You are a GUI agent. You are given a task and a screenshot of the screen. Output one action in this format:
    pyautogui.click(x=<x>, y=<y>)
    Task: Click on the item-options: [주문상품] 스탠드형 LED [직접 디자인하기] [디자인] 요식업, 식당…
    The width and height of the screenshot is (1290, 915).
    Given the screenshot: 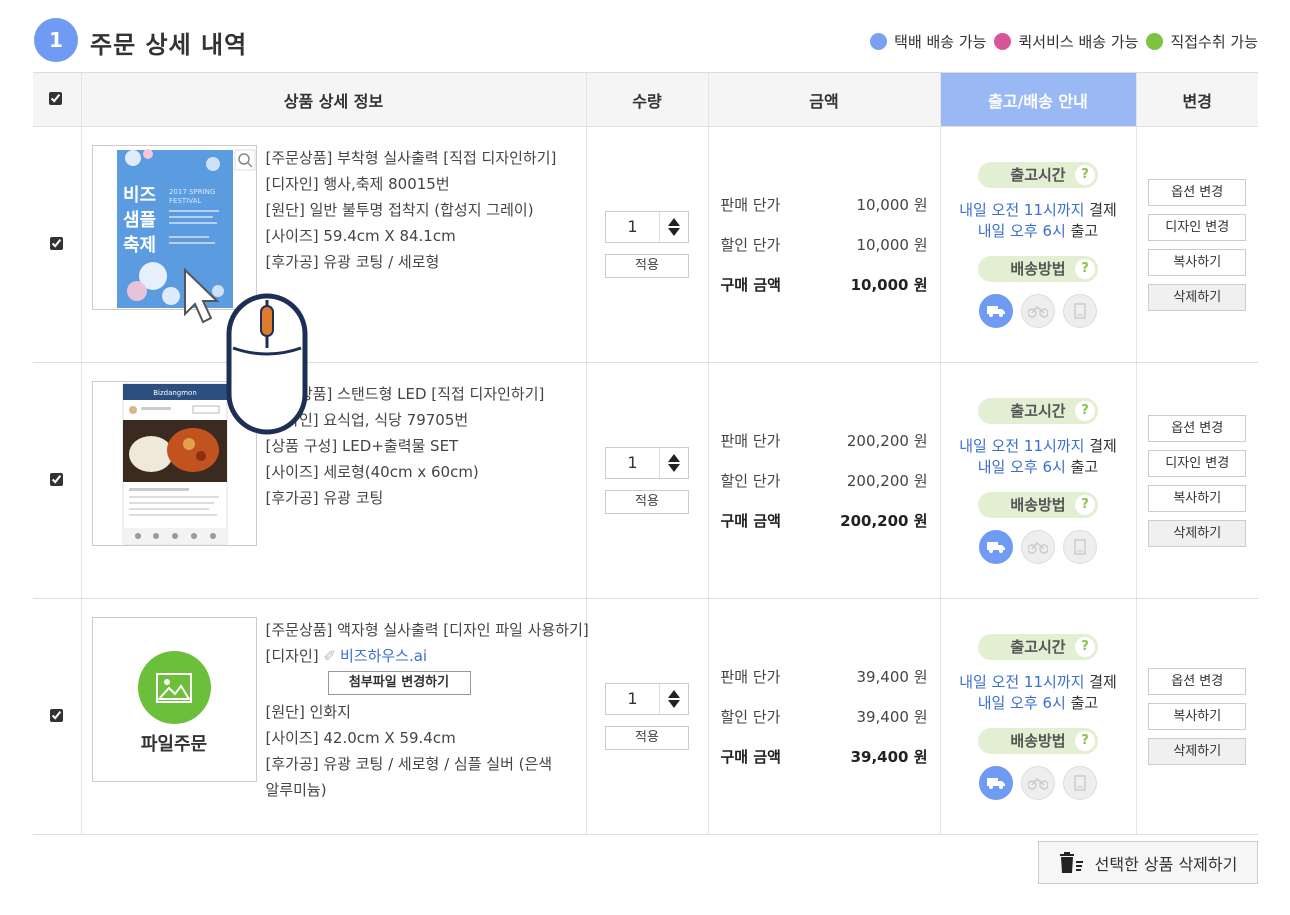 What is the action you would take?
    pyautogui.click(x=405, y=446)
    